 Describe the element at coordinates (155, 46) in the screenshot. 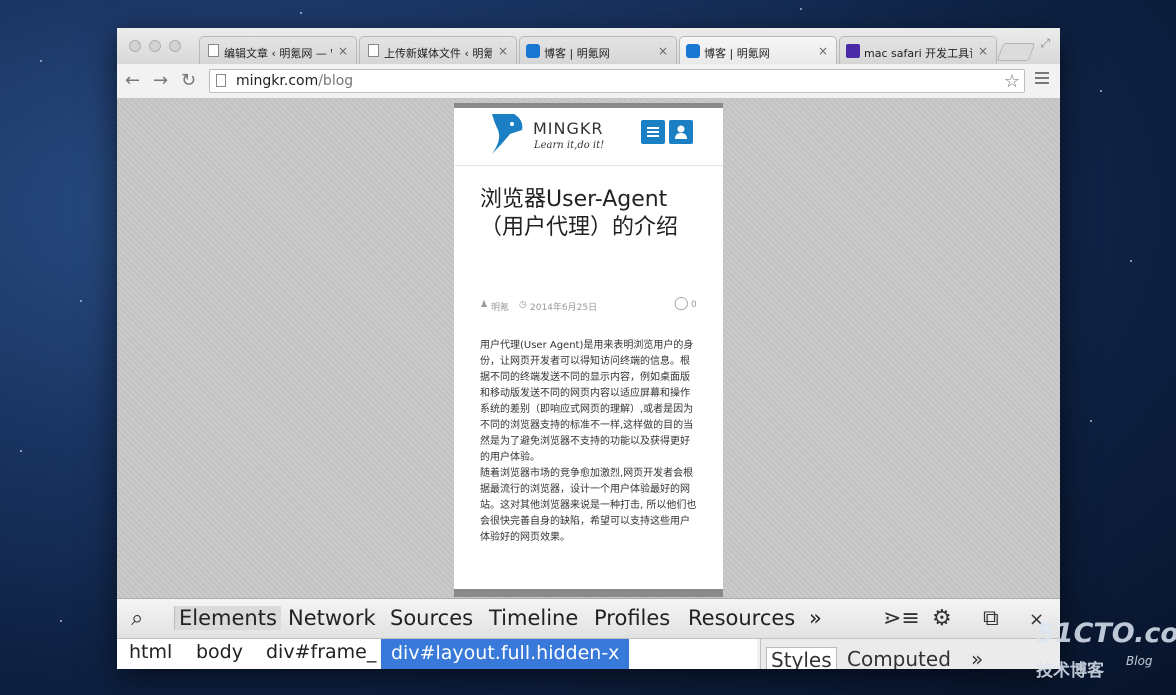

I see `window-minimize-button` at that location.